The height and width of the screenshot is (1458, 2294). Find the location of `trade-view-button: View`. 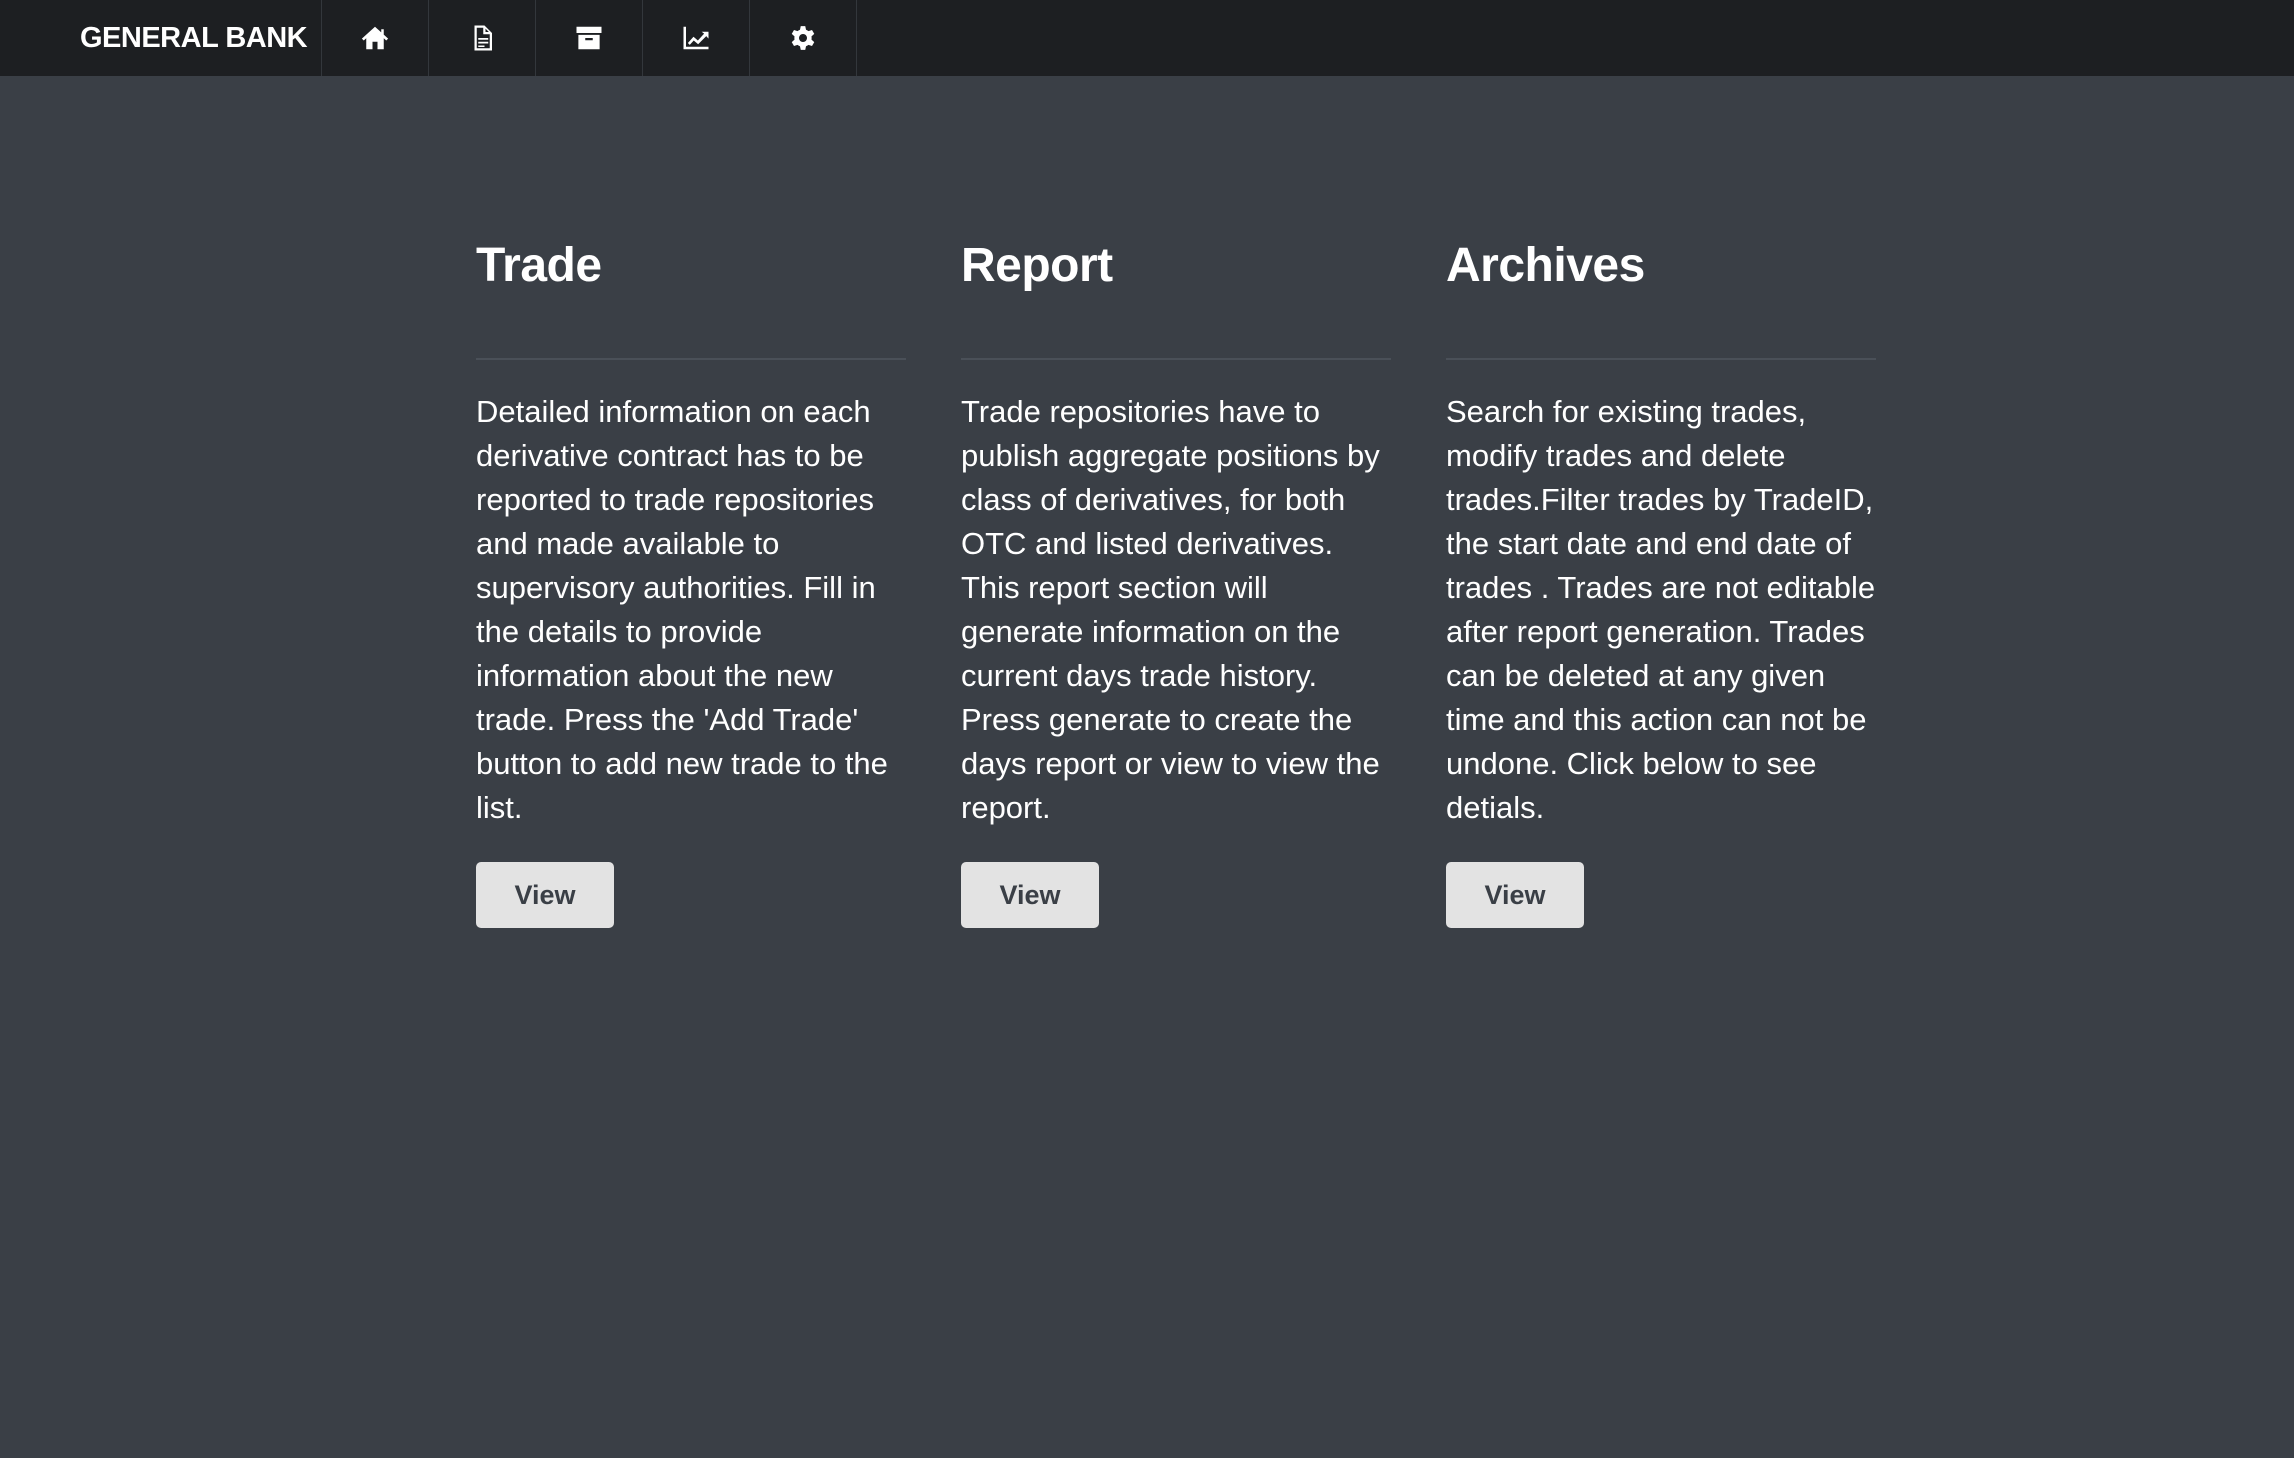

trade-view-button: View is located at coordinates (545, 895).